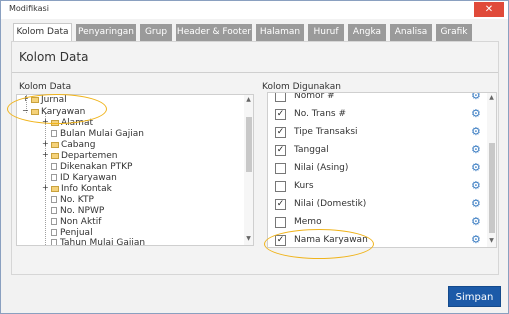 The width and height of the screenshot is (509, 314). What do you see at coordinates (378, 151) in the screenshot?
I see `list-item: ✓ Tanggal ⚙` at bounding box center [378, 151].